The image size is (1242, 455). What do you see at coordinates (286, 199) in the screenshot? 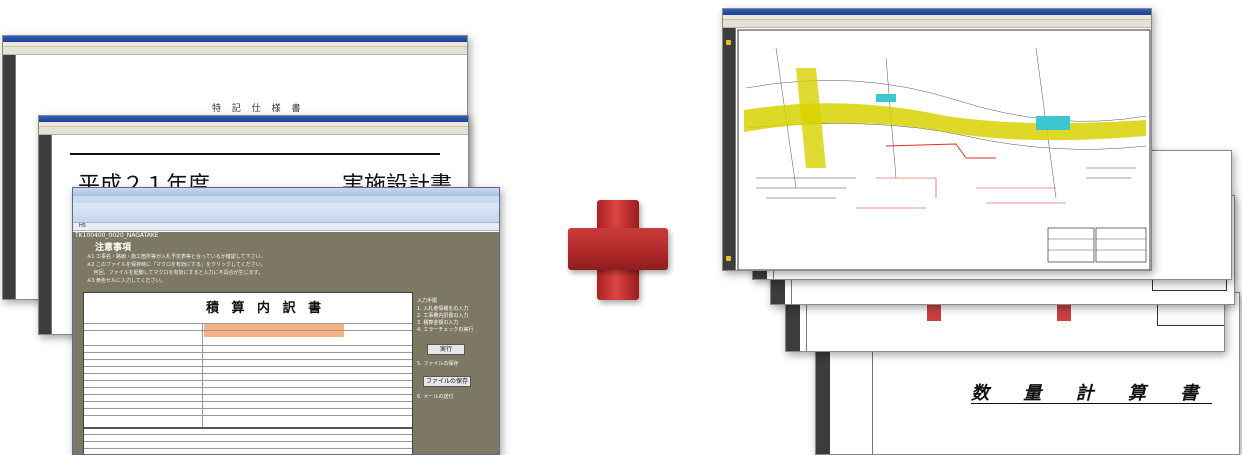
I see `ribbon-tabs` at bounding box center [286, 199].